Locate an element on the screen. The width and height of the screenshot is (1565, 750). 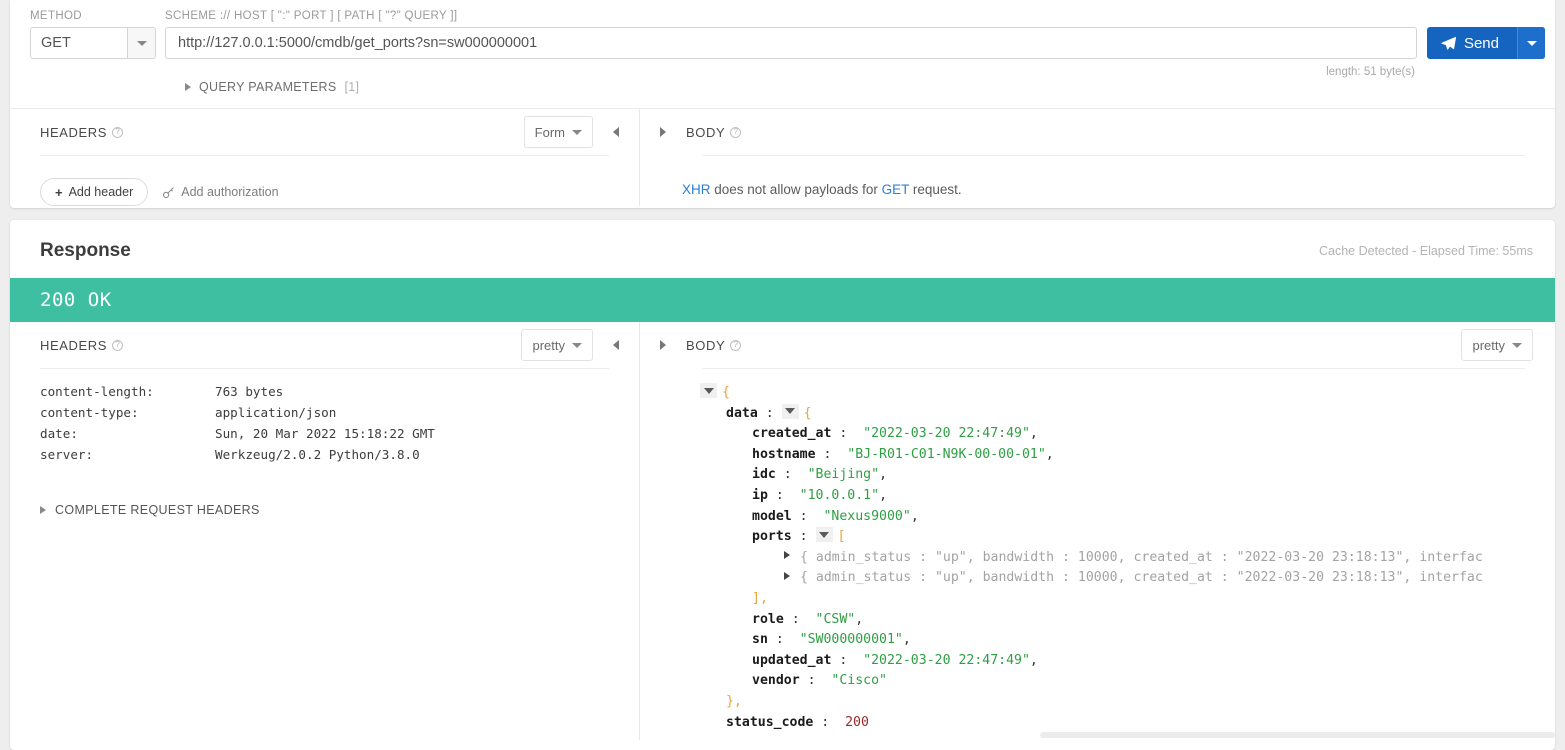
chevron-left-icon is located at coordinates (616, 345).